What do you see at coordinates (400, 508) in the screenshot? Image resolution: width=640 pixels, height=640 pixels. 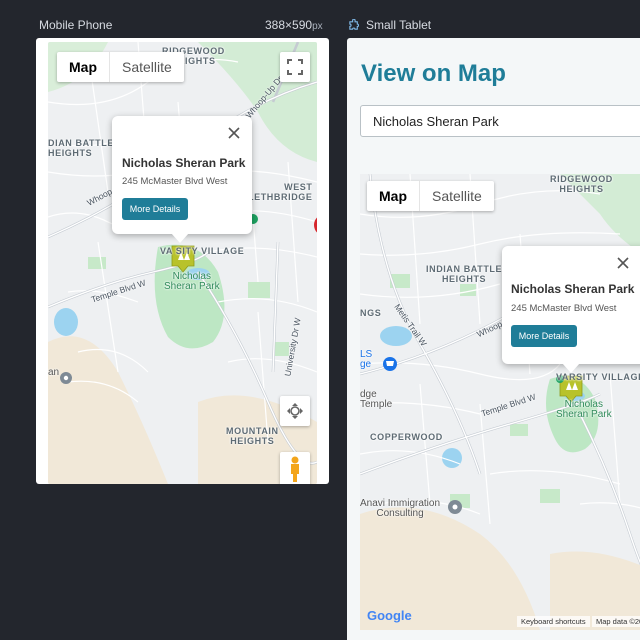 I see `label-anavi: Anavi Immigration Consulting` at bounding box center [400, 508].